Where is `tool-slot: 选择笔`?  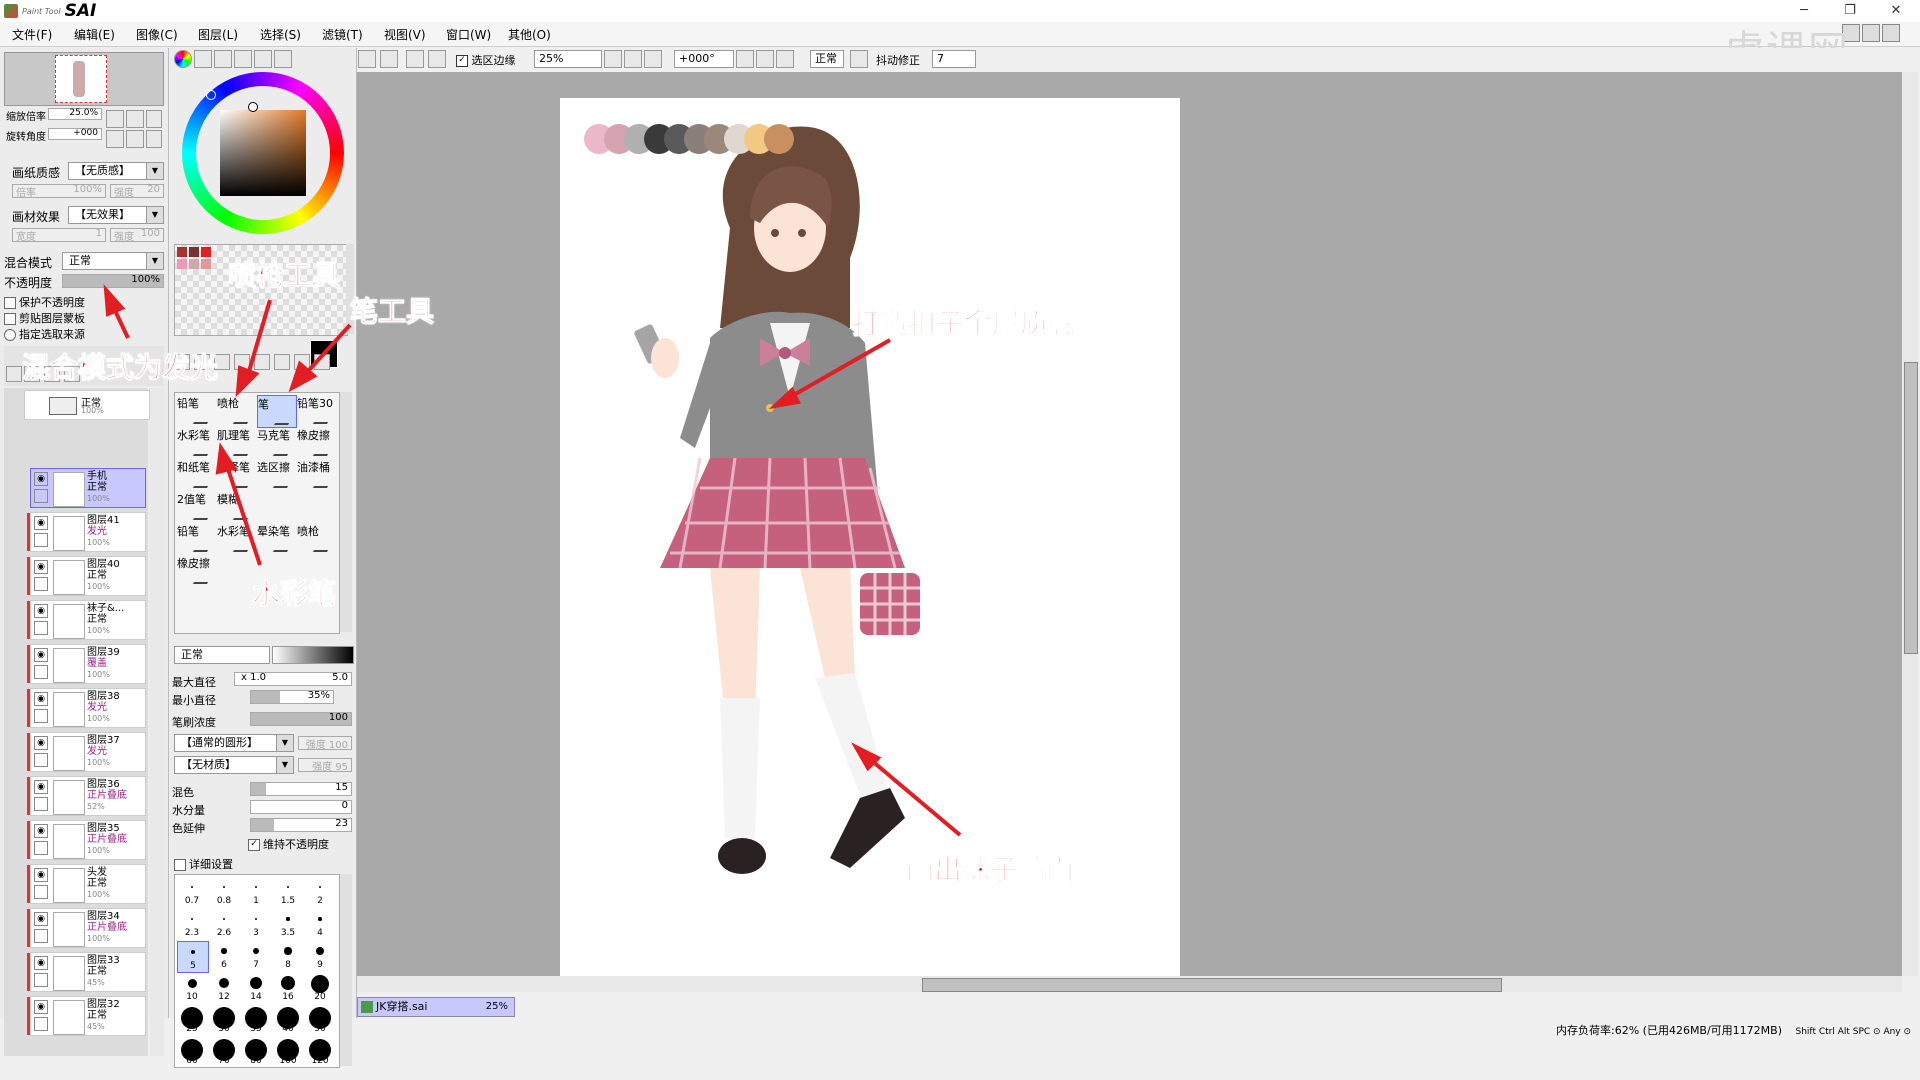 tool-slot: 选择笔 is located at coordinates (236, 474).